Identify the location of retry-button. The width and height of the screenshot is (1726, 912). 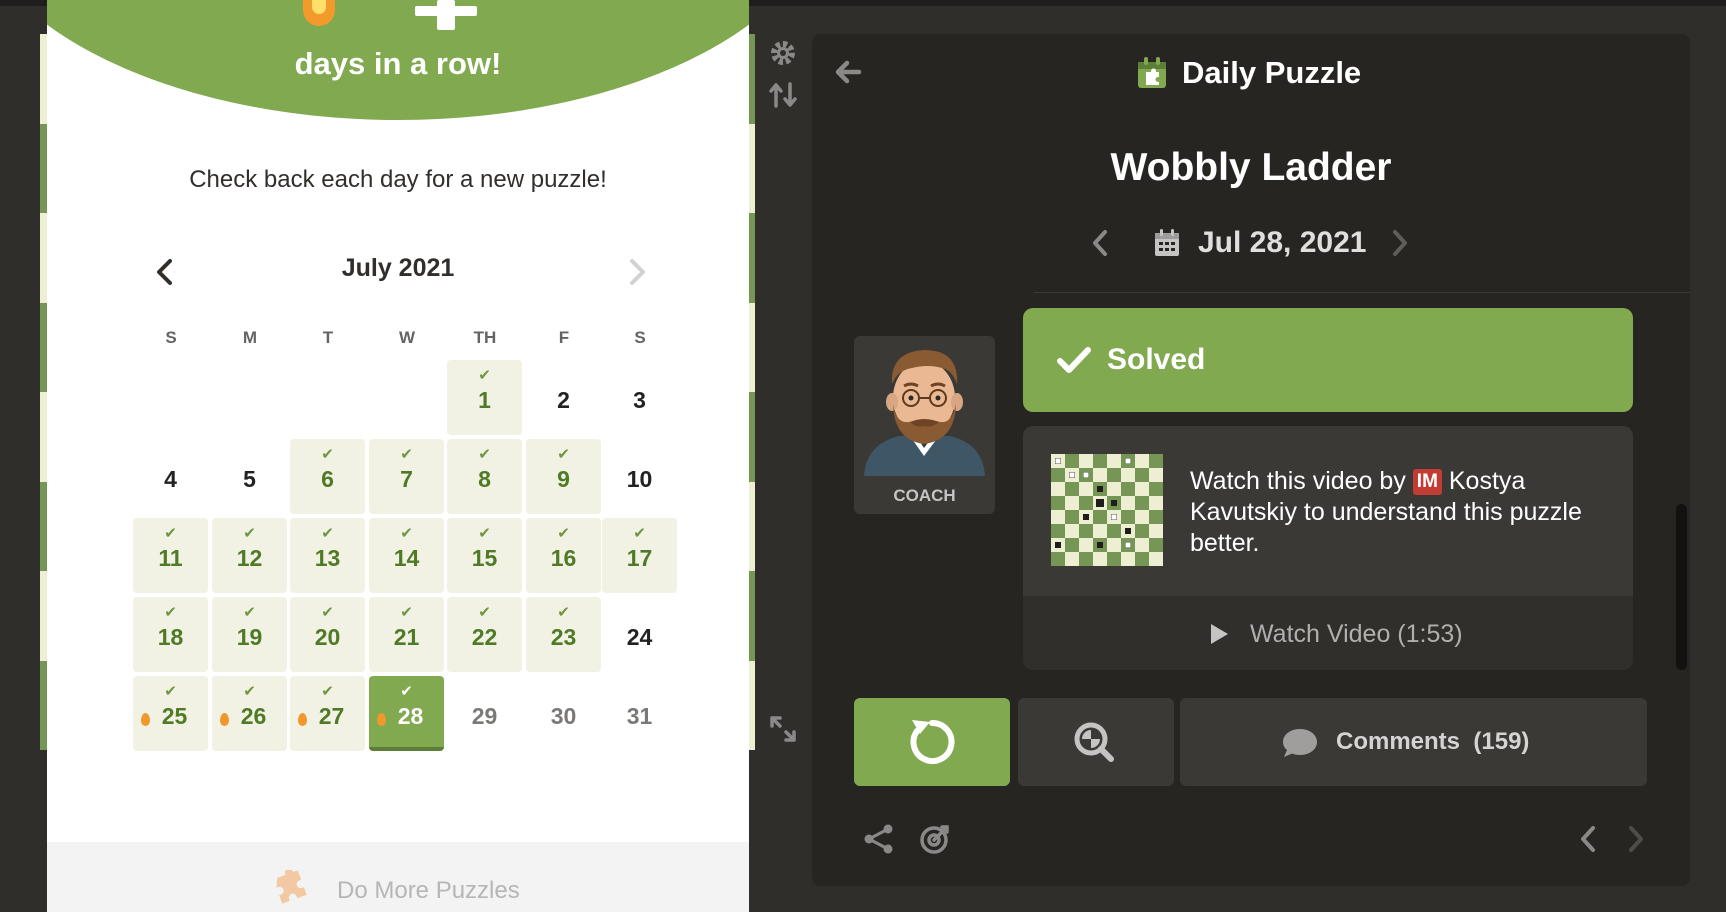
(932, 742).